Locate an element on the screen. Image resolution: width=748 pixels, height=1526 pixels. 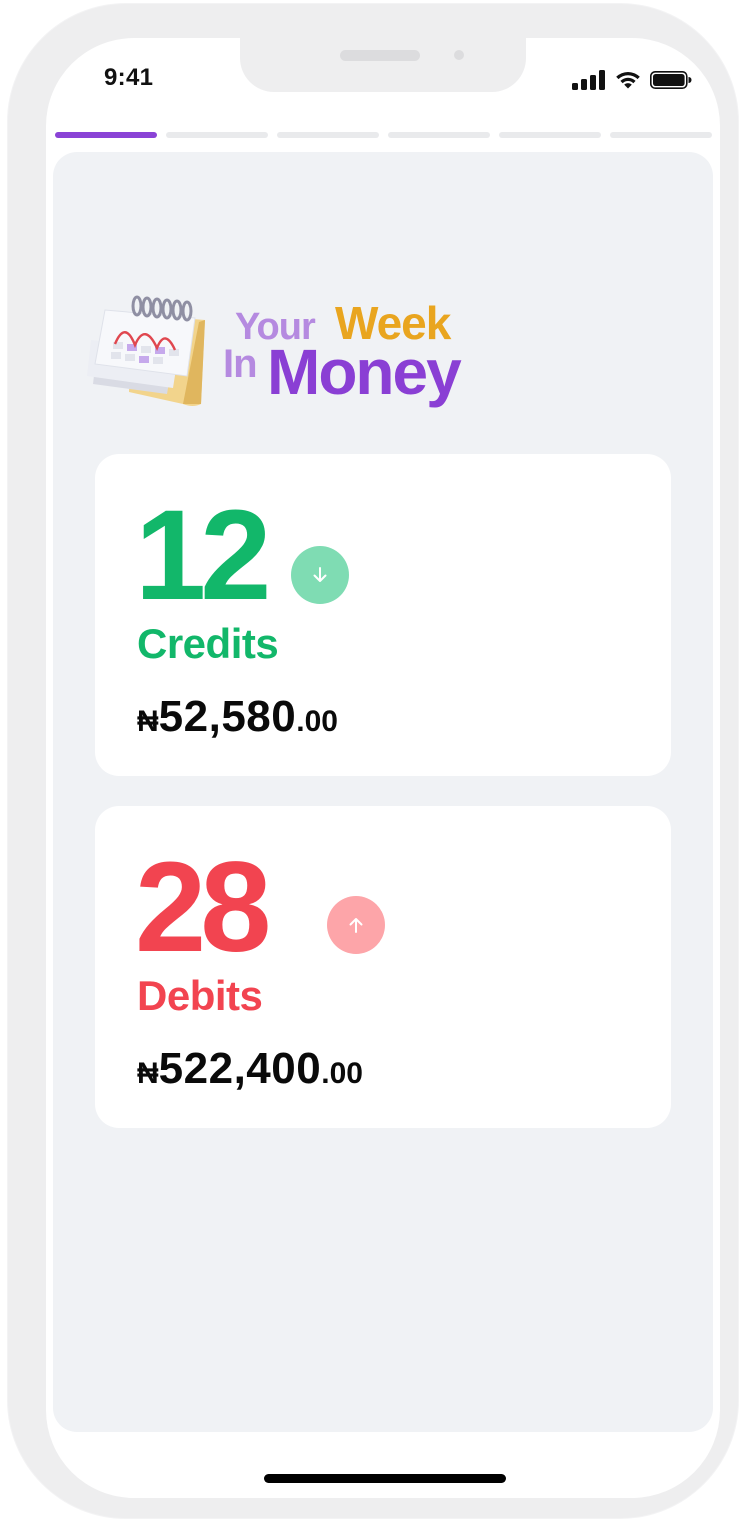
battery-icon is located at coordinates (671, 79).